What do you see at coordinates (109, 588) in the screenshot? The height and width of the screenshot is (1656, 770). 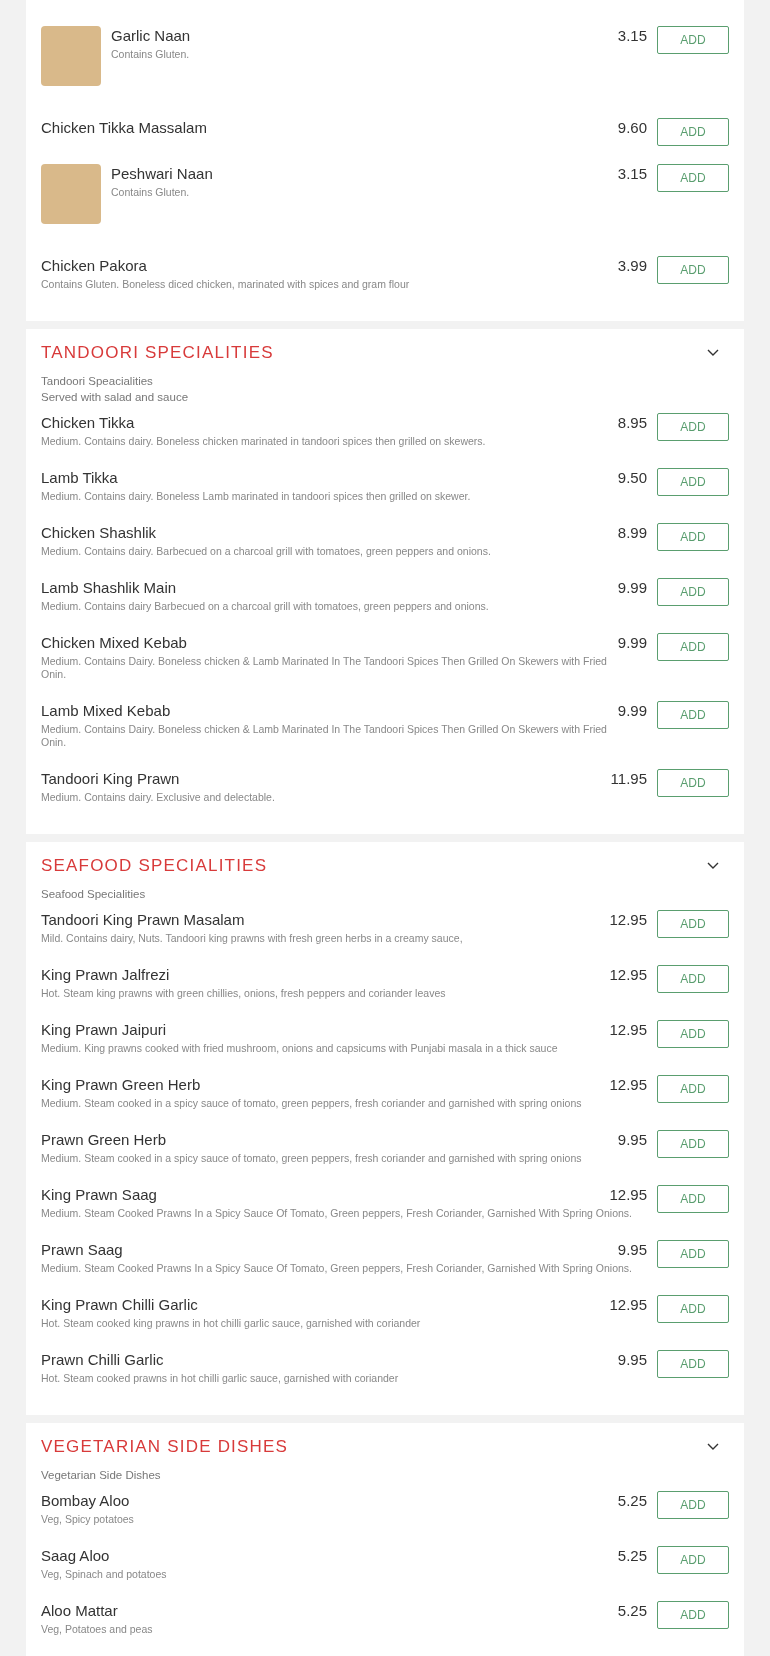 I see `dish-name: Lamb Shashlik Main` at bounding box center [109, 588].